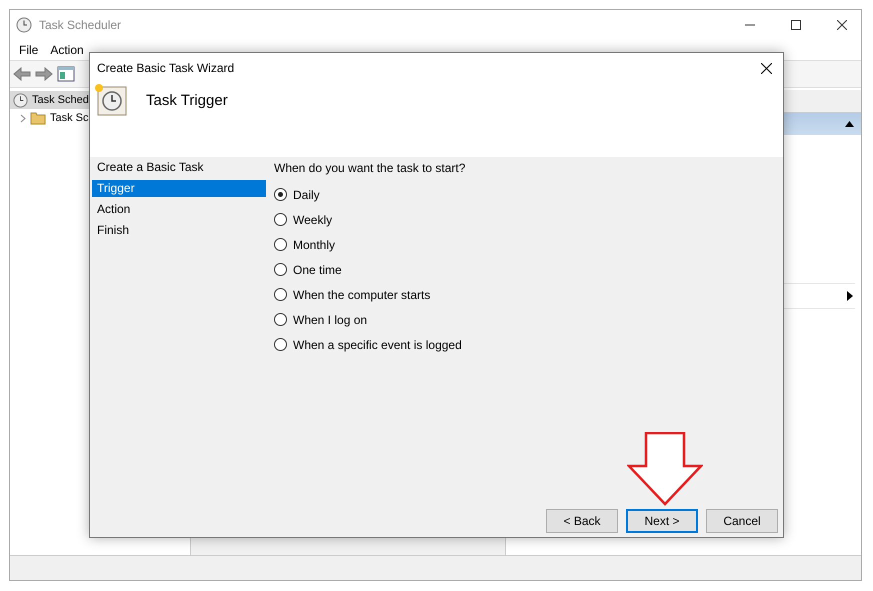 The height and width of the screenshot is (591, 873). Describe the element at coordinates (179, 209) in the screenshot. I see `wizard-step: Action` at that location.